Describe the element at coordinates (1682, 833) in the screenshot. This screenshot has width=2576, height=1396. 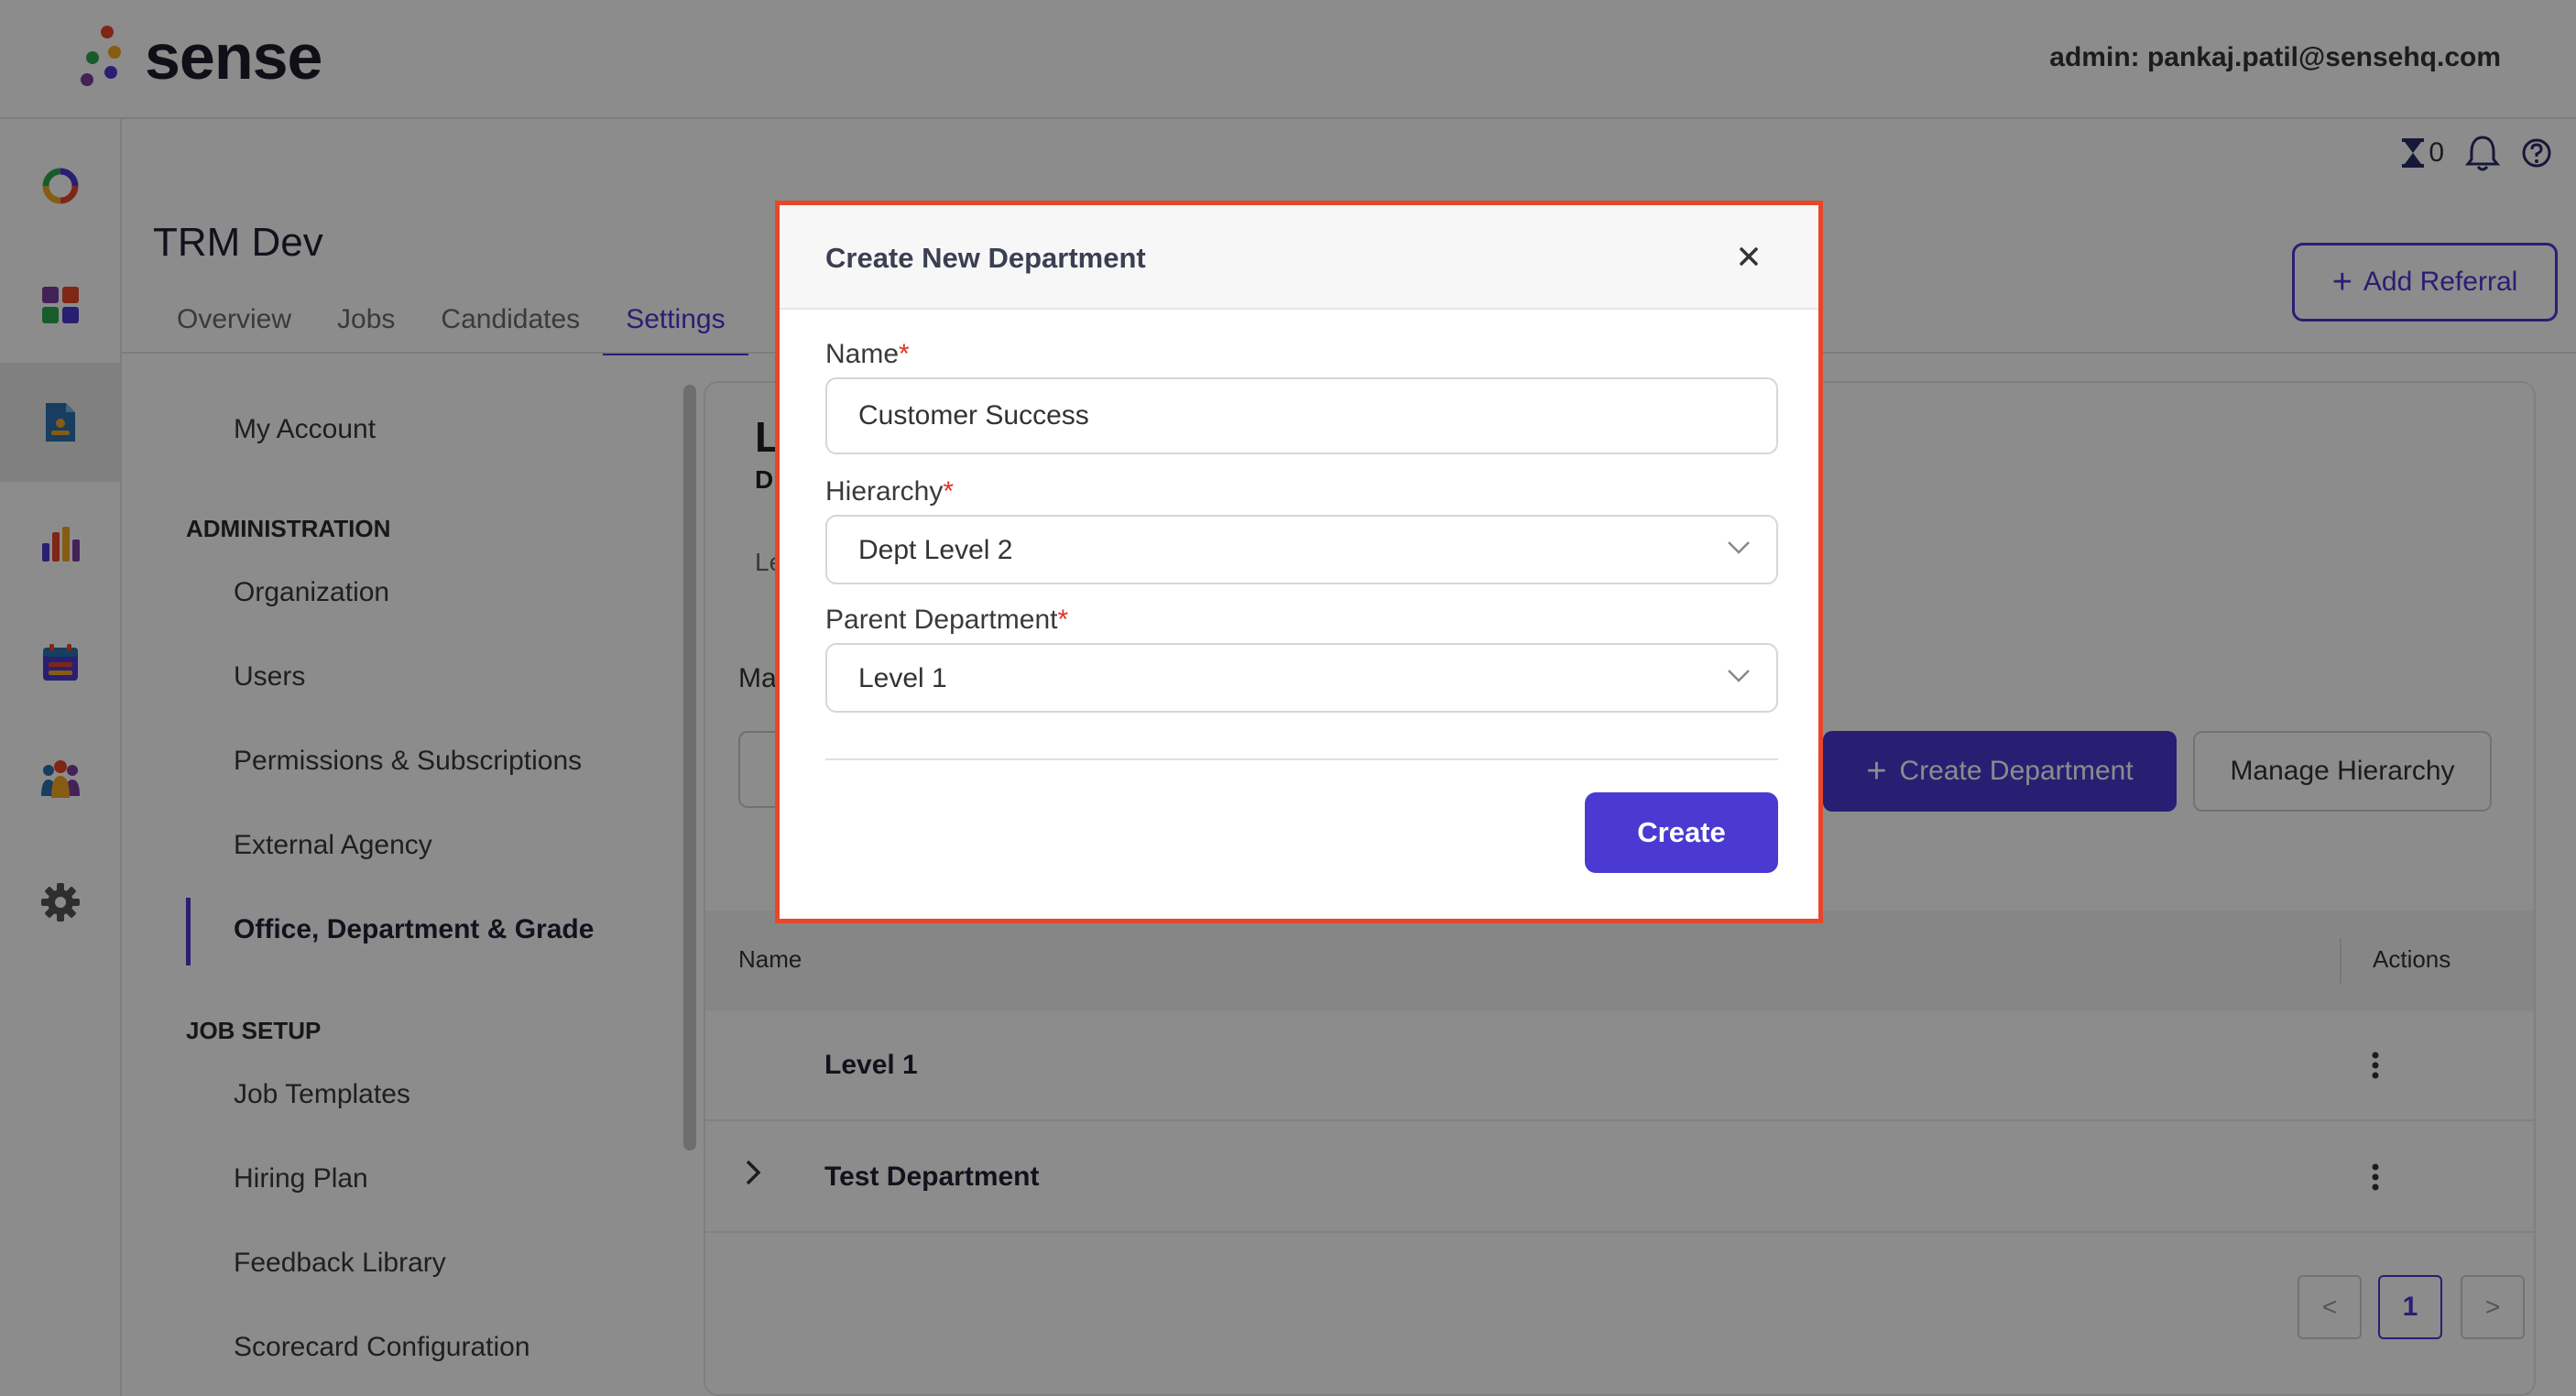
I see `modal-create-button: Create` at that location.